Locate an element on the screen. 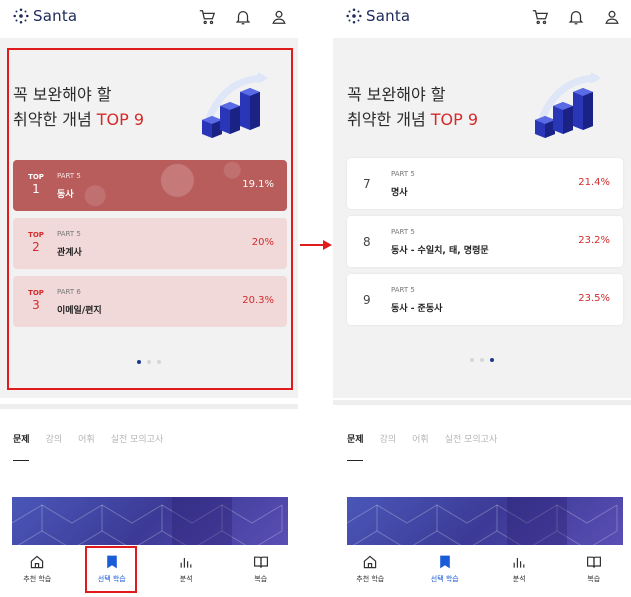 This screenshot has height=597, width=631. concept-percent: 23.2% is located at coordinates (594, 240).